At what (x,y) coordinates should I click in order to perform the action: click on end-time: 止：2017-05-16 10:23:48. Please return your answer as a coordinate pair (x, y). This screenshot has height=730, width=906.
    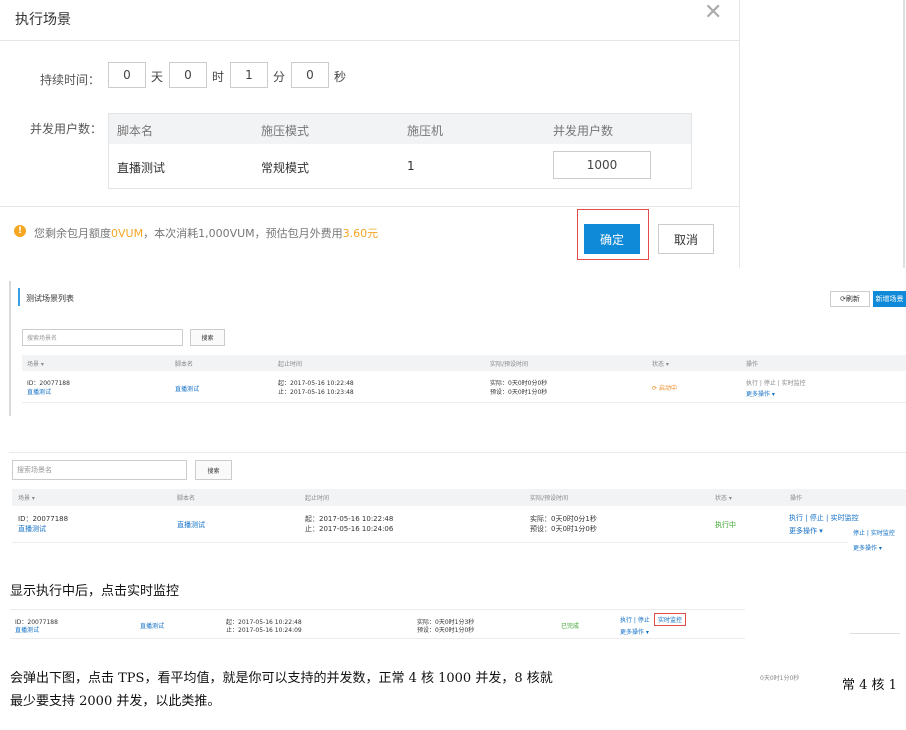
    Looking at the image, I should click on (316, 392).